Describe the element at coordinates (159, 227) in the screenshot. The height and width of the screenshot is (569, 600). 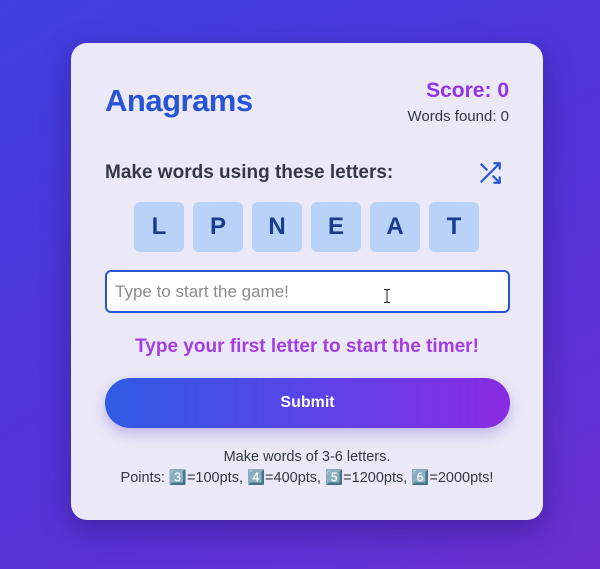
I see `letter-tile: L` at that location.